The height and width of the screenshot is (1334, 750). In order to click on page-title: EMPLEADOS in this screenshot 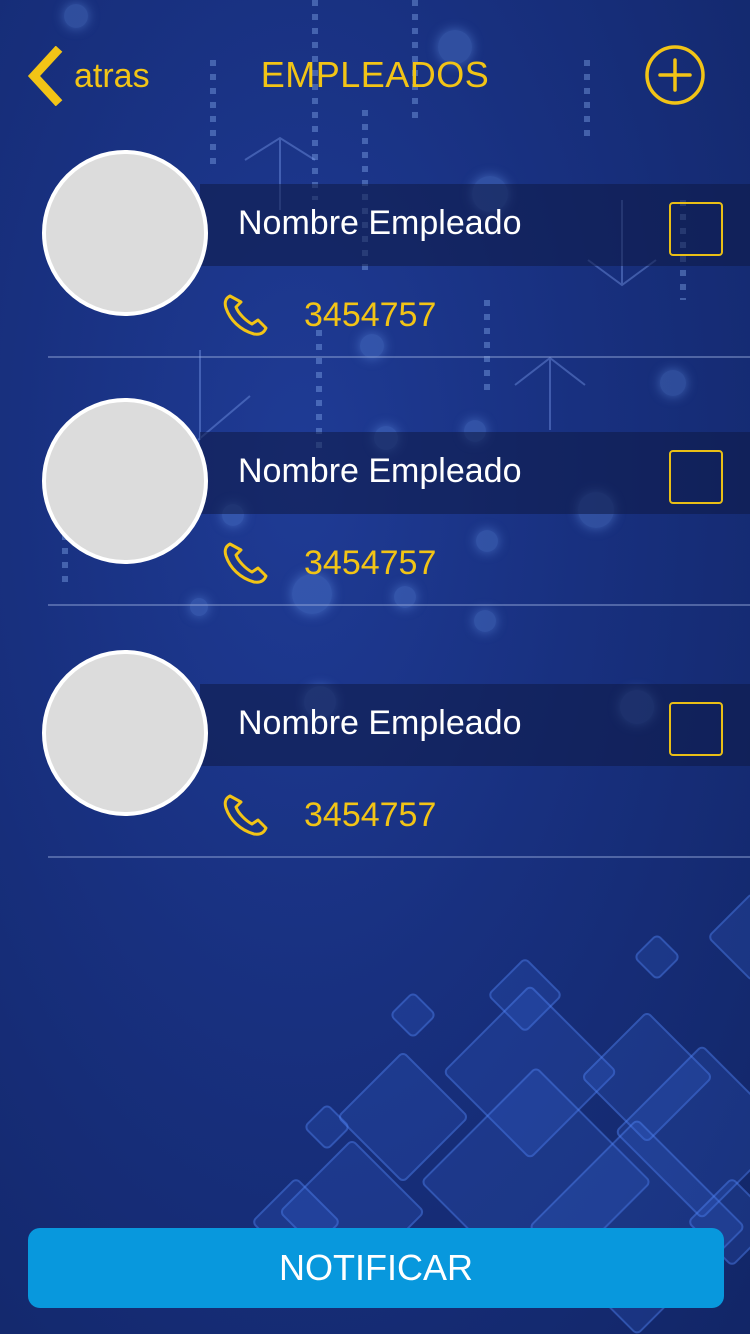, I will do `click(375, 74)`.